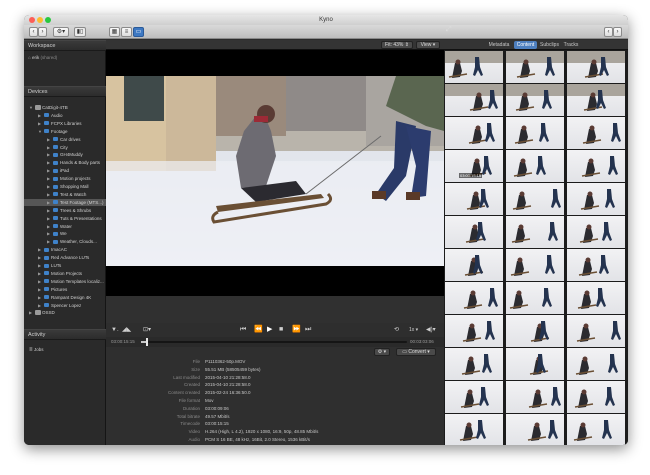  What do you see at coordinates (225, 361) in the screenshot?
I see `metadata-value: P1110362-50p.MOV` at bounding box center [225, 361].